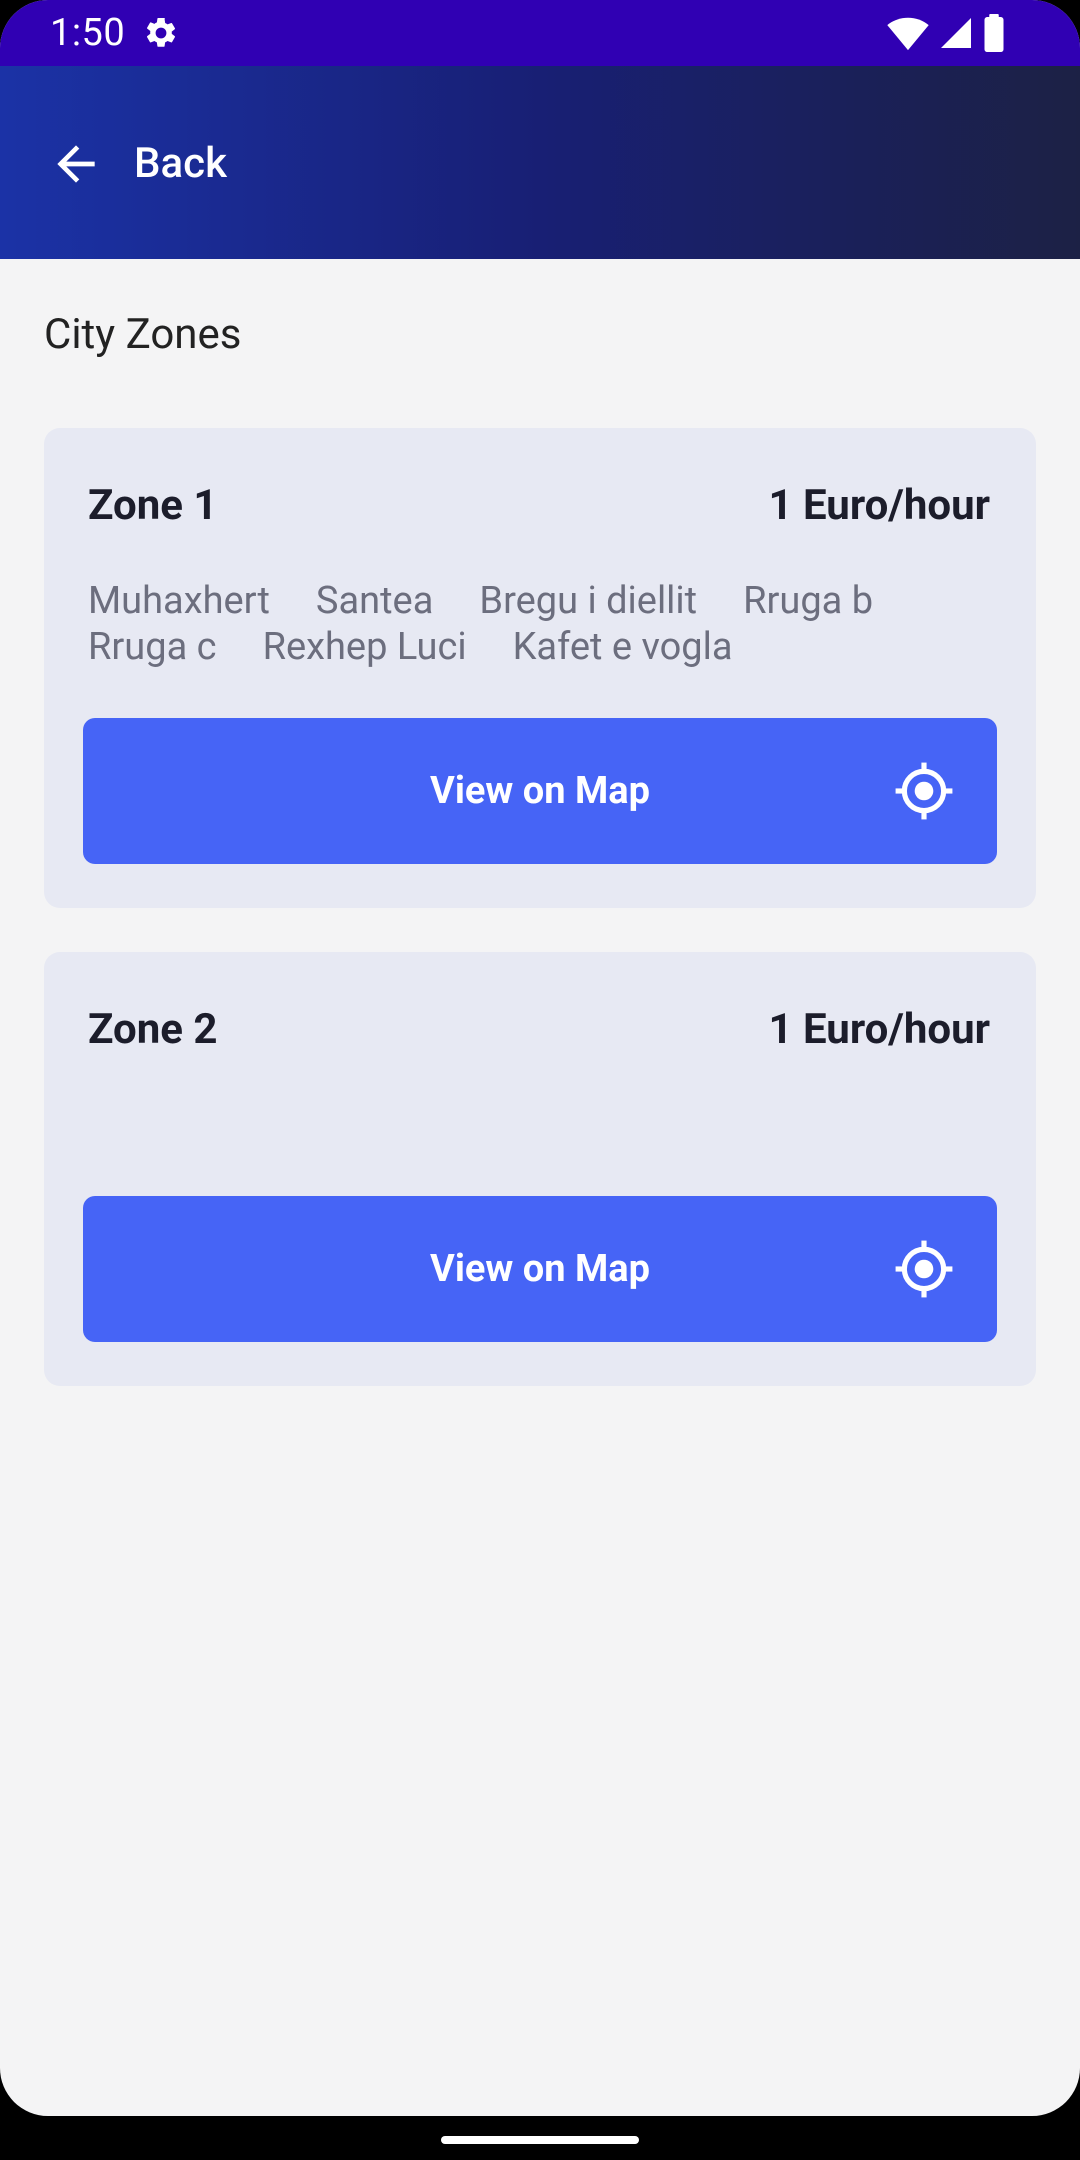 This screenshot has height=2160, width=1080. I want to click on settings-gear-icon, so click(161, 32).